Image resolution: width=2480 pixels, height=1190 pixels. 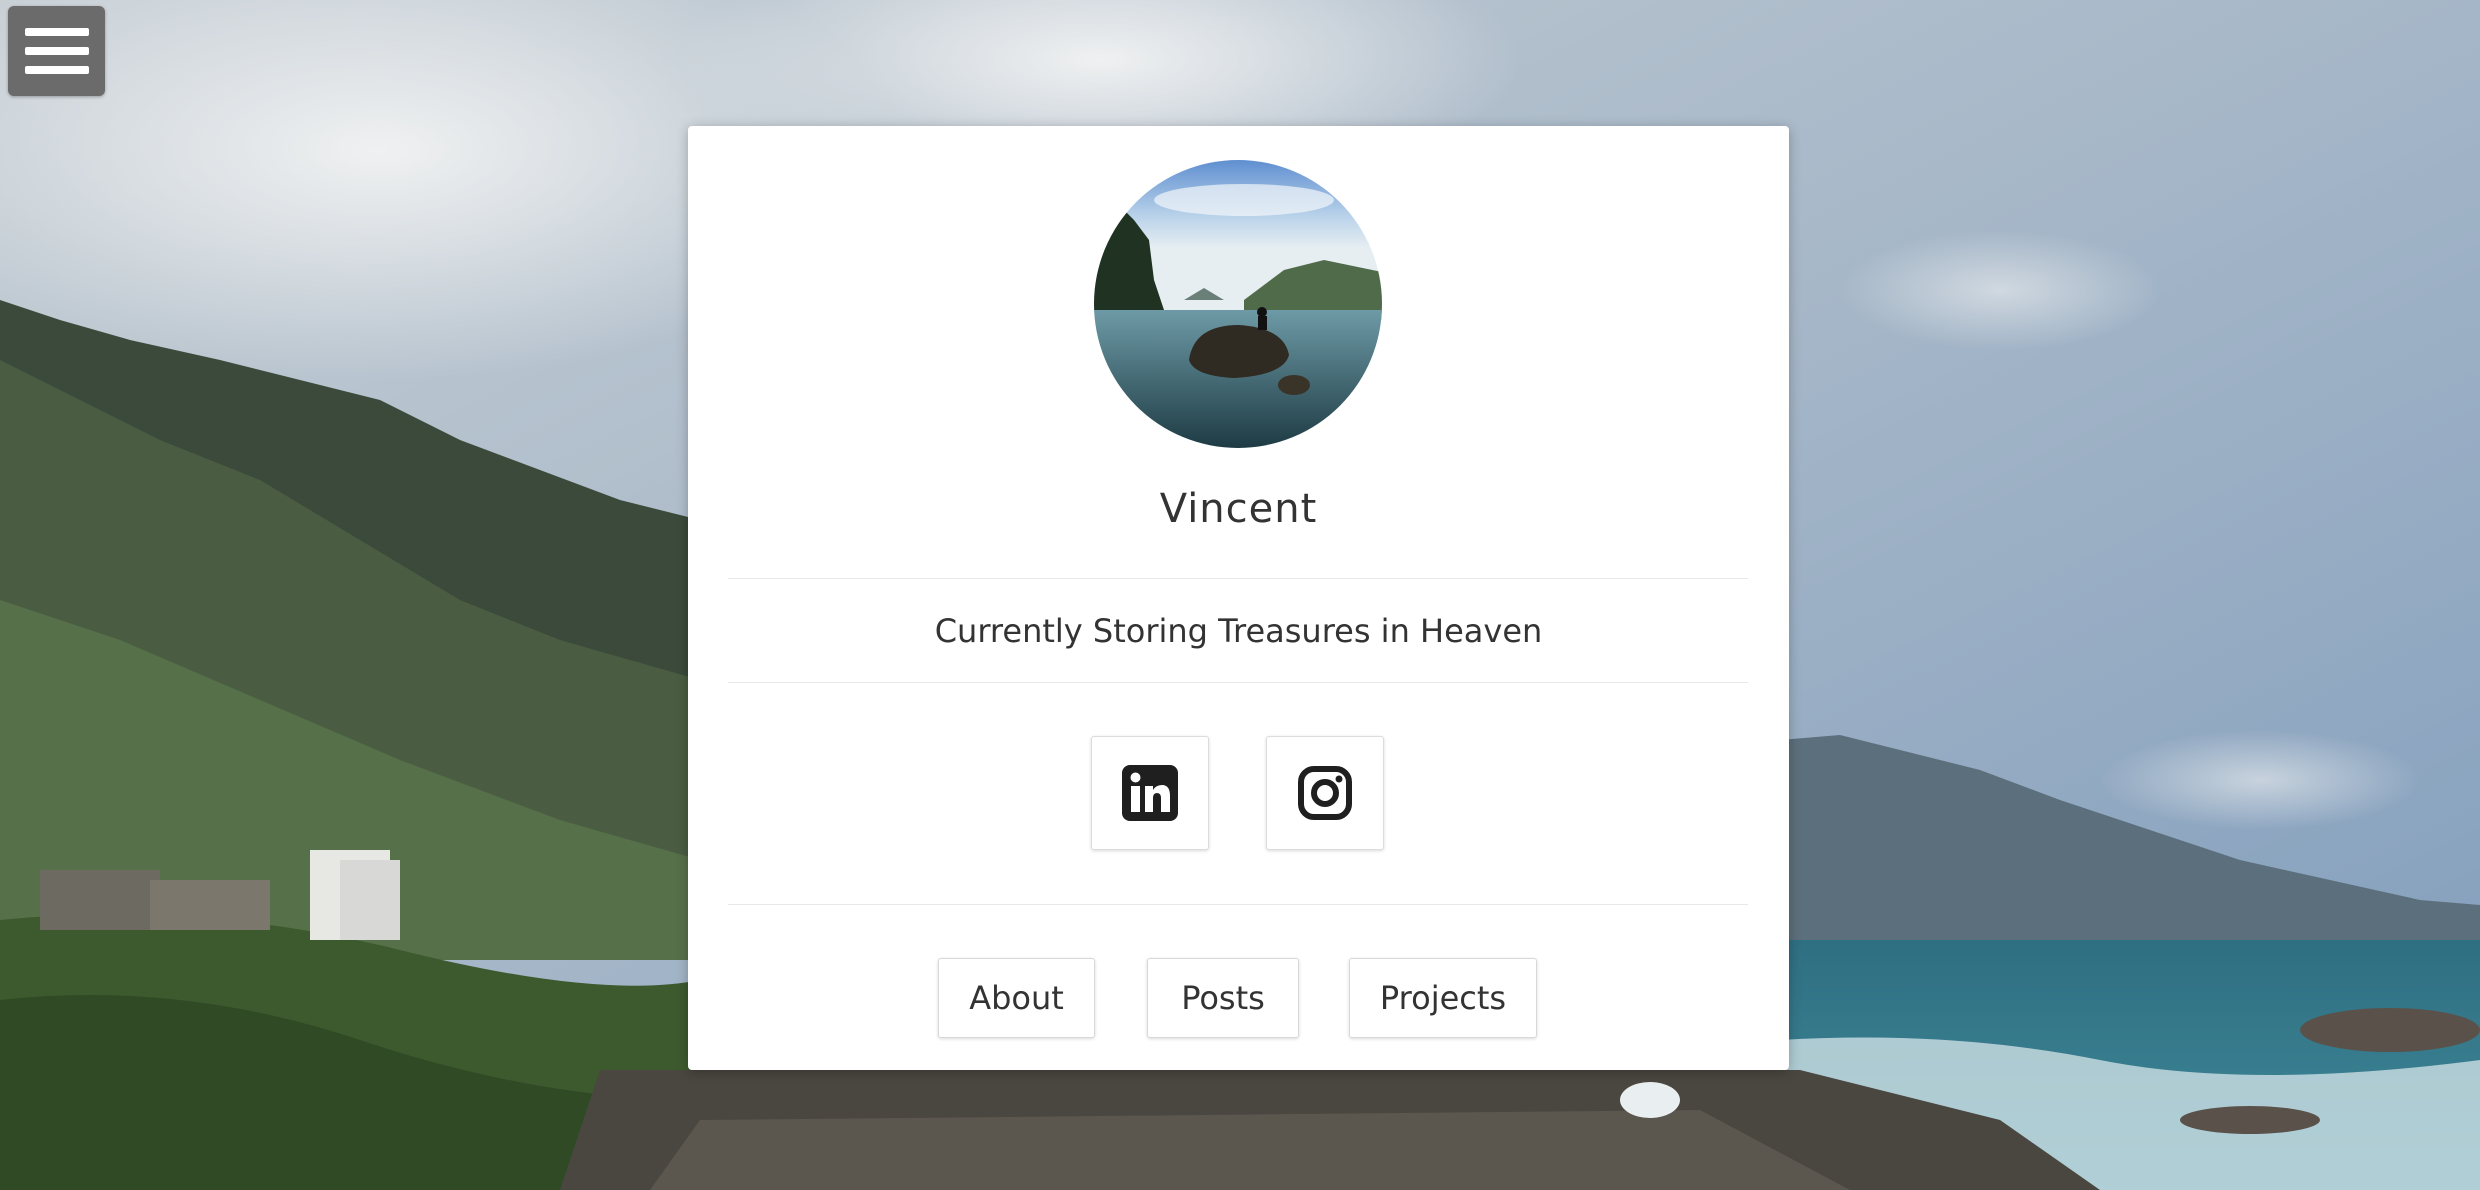 I want to click on hamburger-menu-icon, so click(x=56, y=51).